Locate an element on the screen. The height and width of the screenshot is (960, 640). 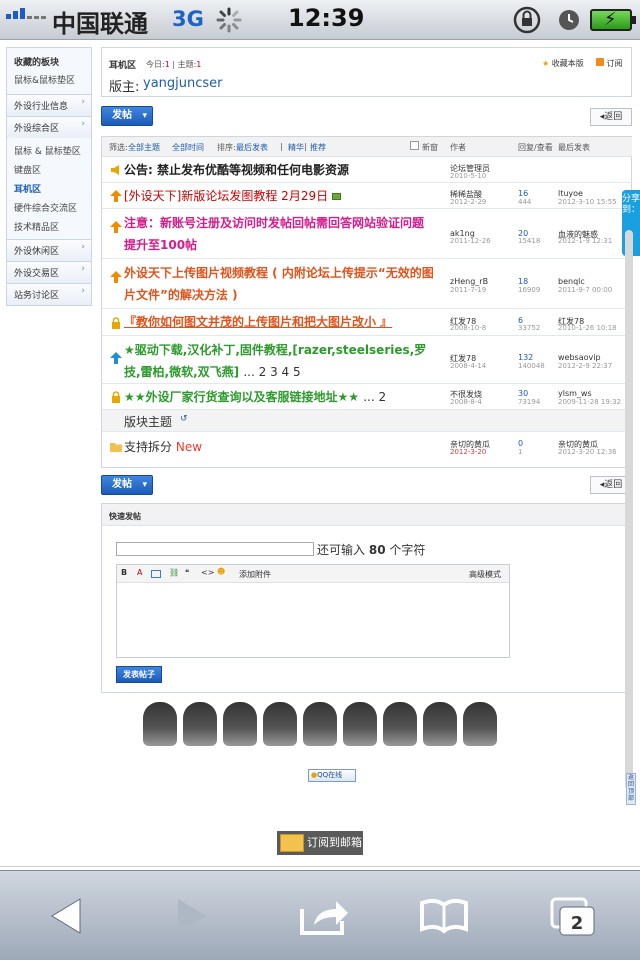
hot-thread-icon is located at coordinates (116, 358).